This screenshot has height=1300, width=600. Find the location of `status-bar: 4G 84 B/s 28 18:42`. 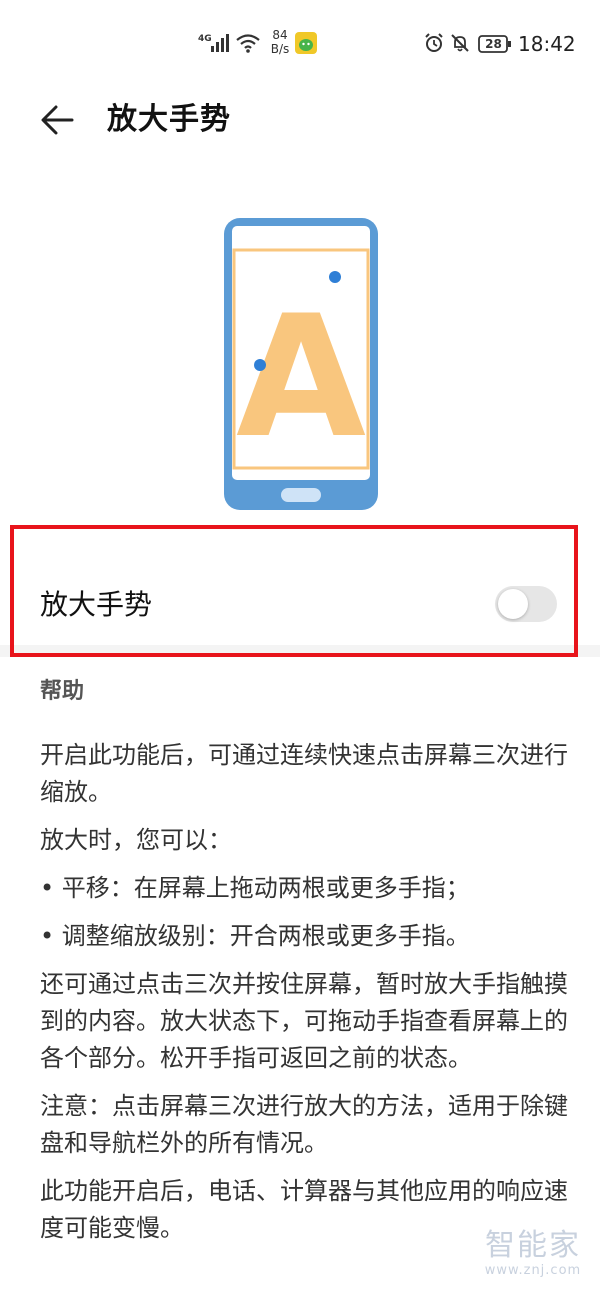

status-bar: 4G 84 B/s 28 18:42 is located at coordinates (300, 45).